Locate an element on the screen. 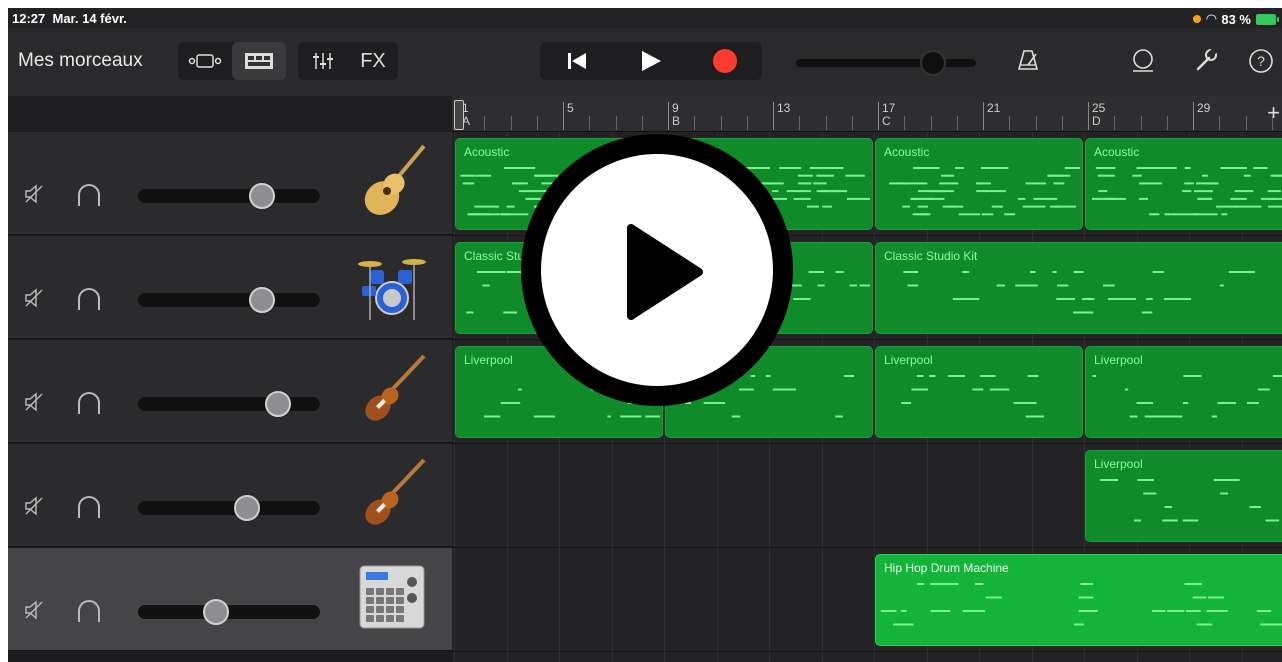 This screenshot has height=662, width=1282. play-icon is located at coordinates (651, 61).